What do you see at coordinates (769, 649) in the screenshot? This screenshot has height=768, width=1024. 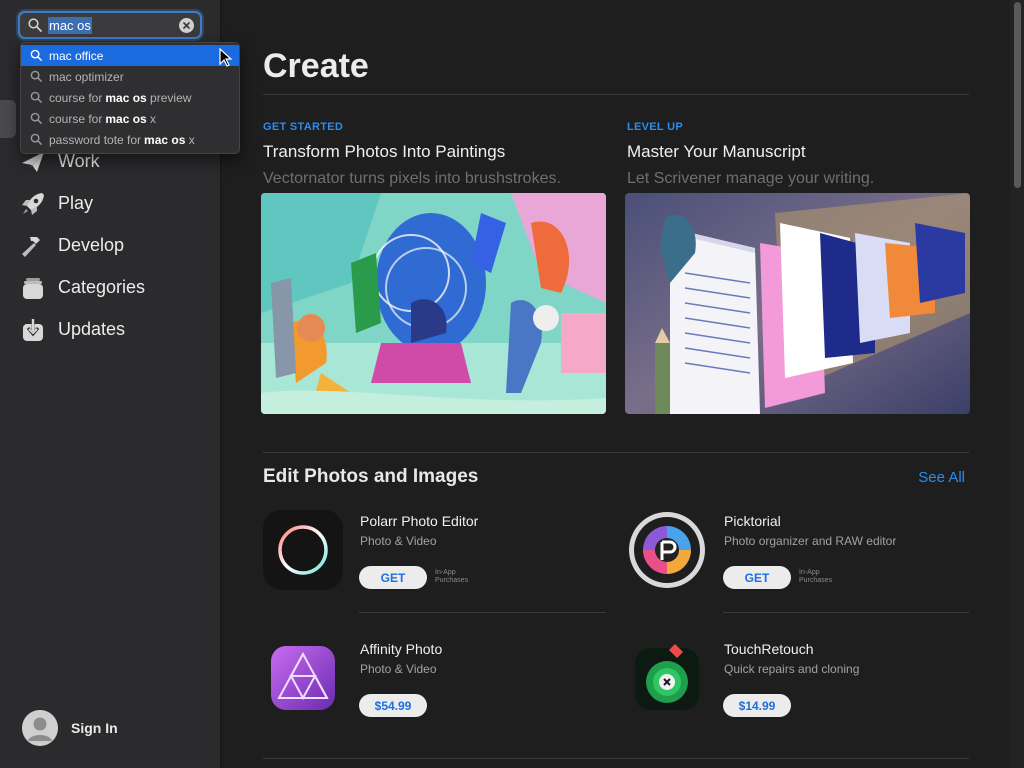 I see `app-name: TouchRetouch` at bounding box center [769, 649].